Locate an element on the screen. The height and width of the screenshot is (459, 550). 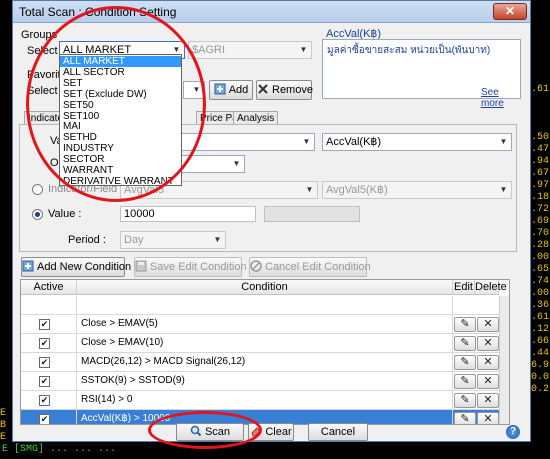
cancel-edit-condition-label: Cancel Edit Condition is located at coordinates (318, 267).